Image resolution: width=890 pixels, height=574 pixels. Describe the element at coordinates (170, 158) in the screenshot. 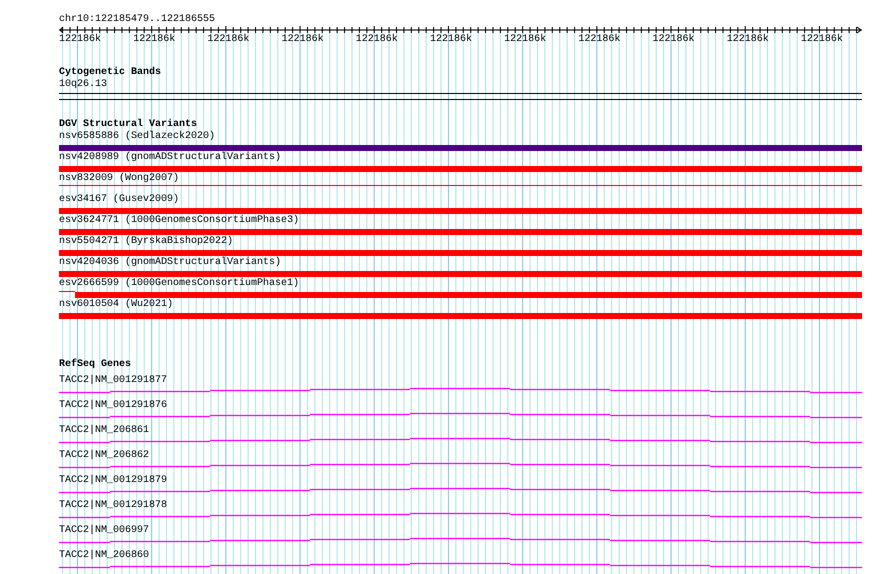

I see `variant-label: nsv4208989 (gnomADStructuralVariants)` at that location.